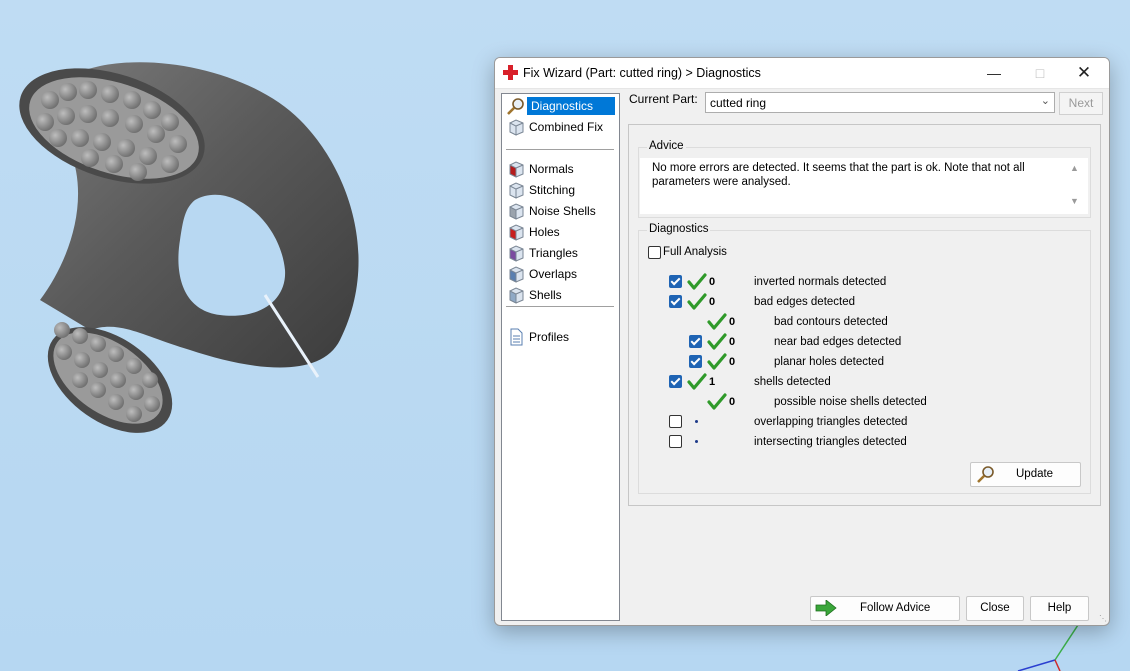 Image resolution: width=1130 pixels, height=671 pixels. Describe the element at coordinates (1059, 608) in the screenshot. I see `help-button: Help` at that location.